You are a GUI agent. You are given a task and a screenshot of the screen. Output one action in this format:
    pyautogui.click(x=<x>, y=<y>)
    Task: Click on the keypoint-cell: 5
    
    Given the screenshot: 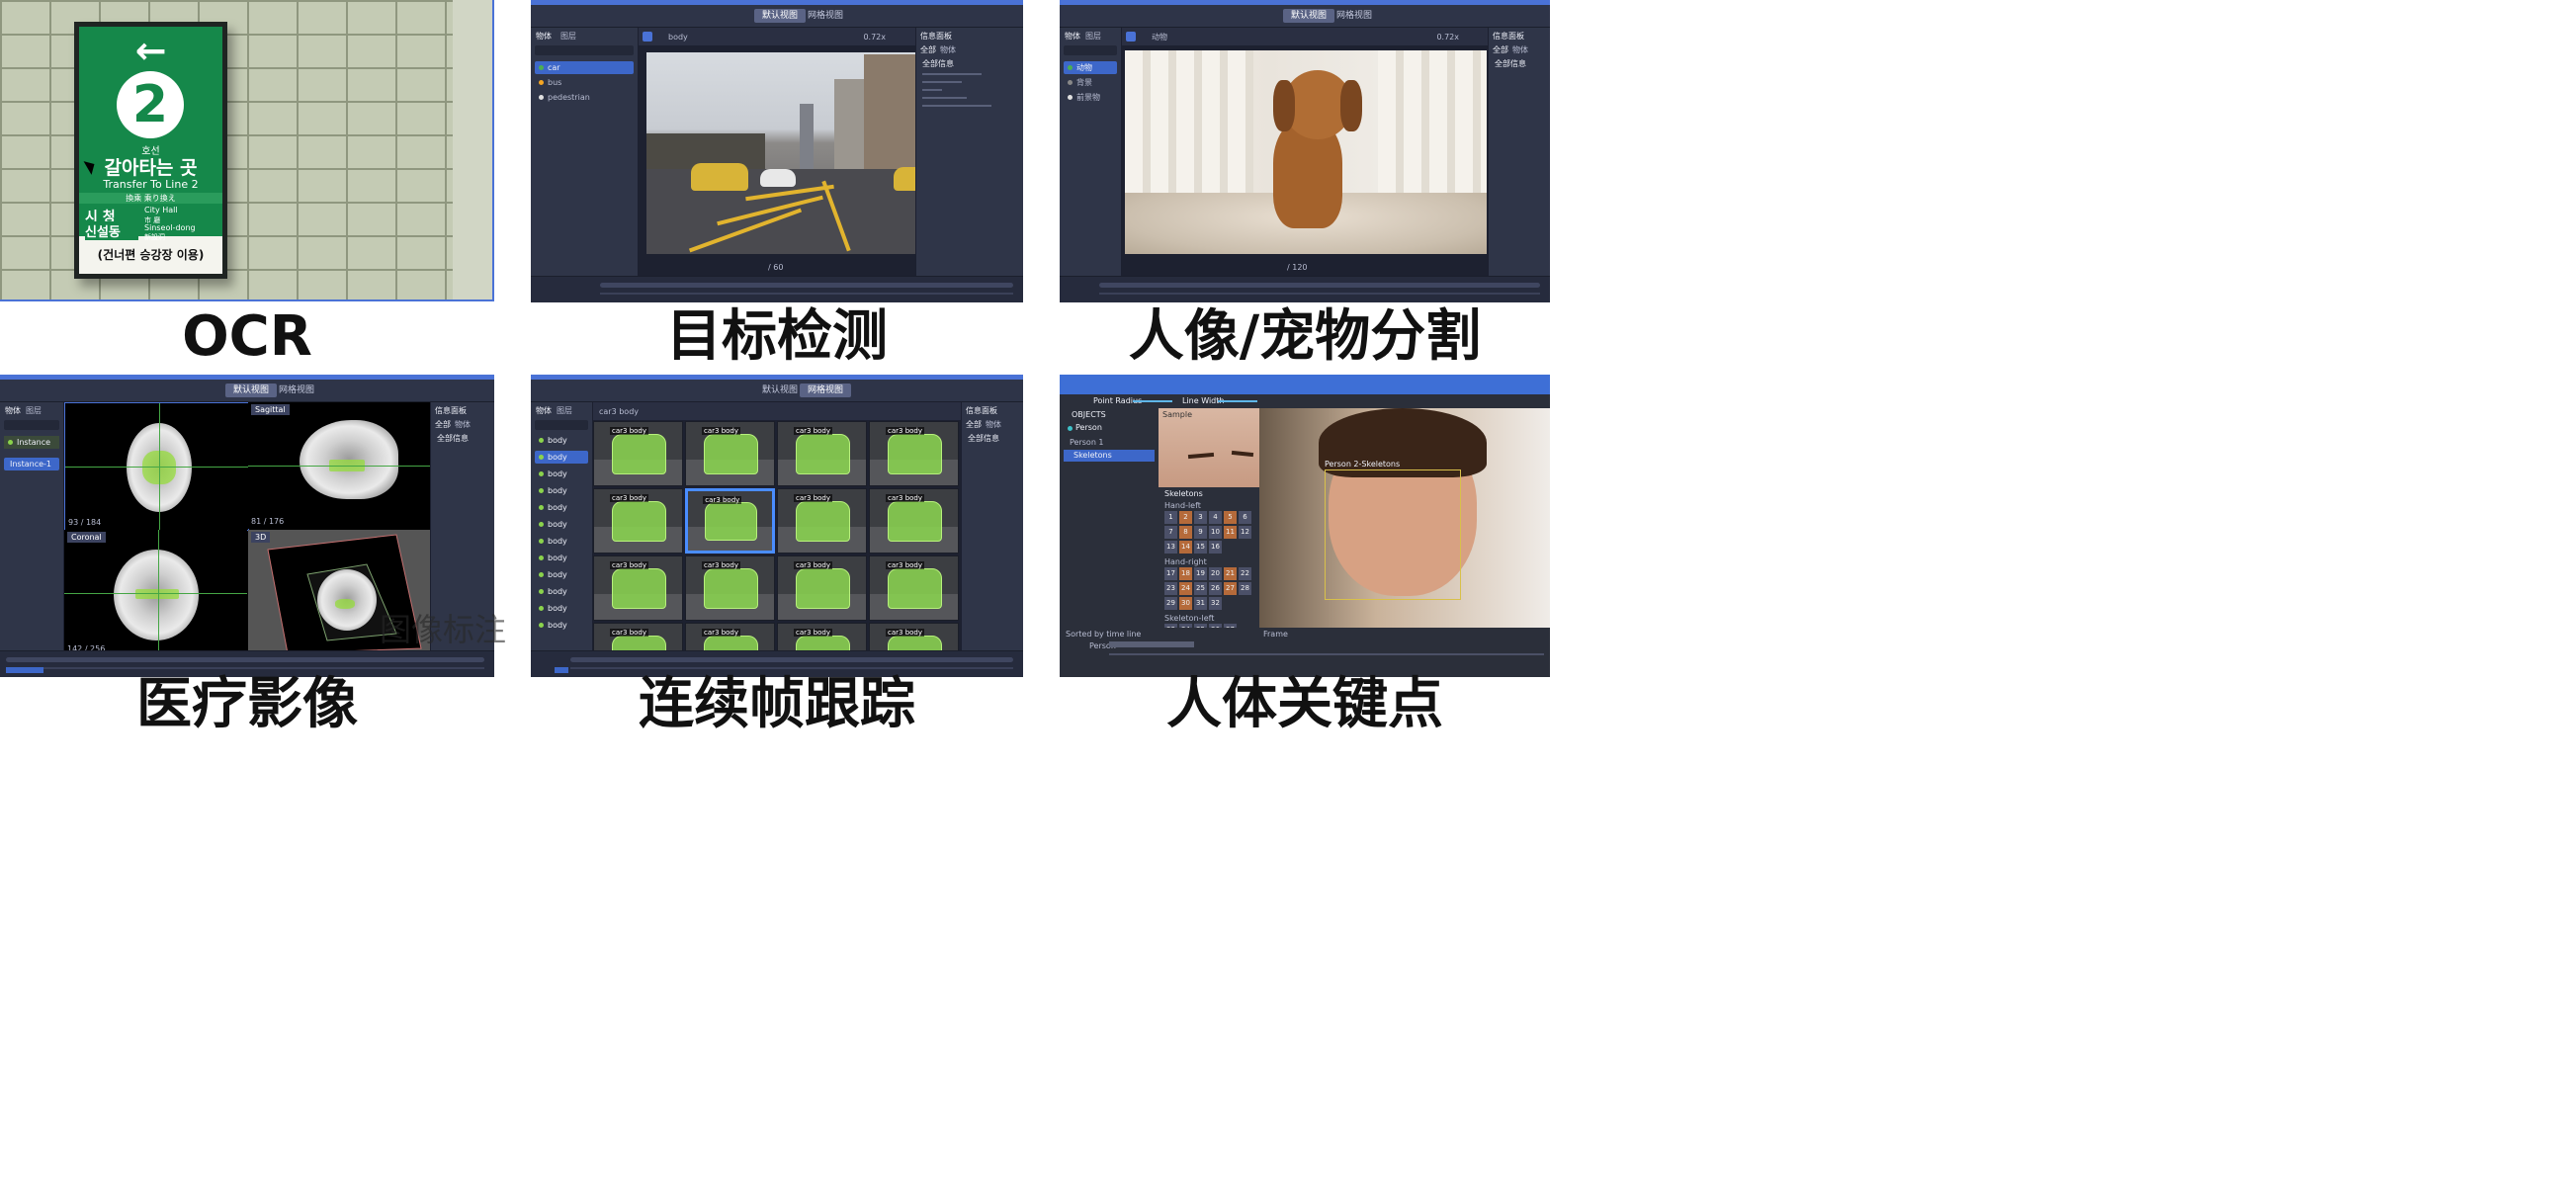 What is the action you would take?
    pyautogui.click(x=1230, y=517)
    